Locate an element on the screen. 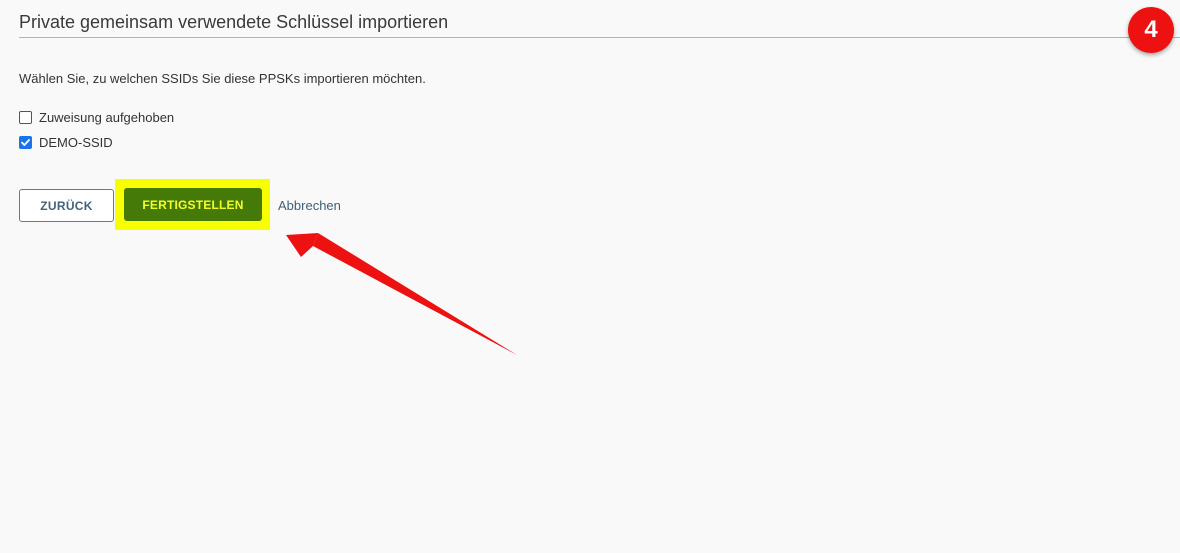 This screenshot has height=553, width=1180. option-label: DEMO-SSID is located at coordinates (76, 142).